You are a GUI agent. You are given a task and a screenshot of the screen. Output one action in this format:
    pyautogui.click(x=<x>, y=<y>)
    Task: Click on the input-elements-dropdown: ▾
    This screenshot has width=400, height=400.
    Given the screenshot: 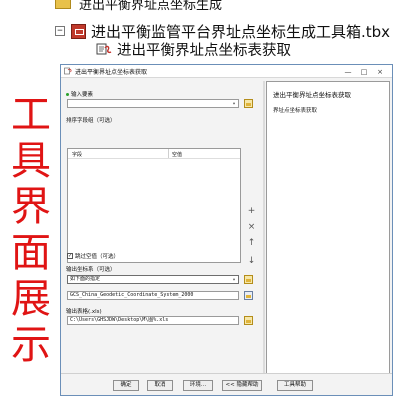 What is the action you would take?
    pyautogui.click(x=153, y=103)
    